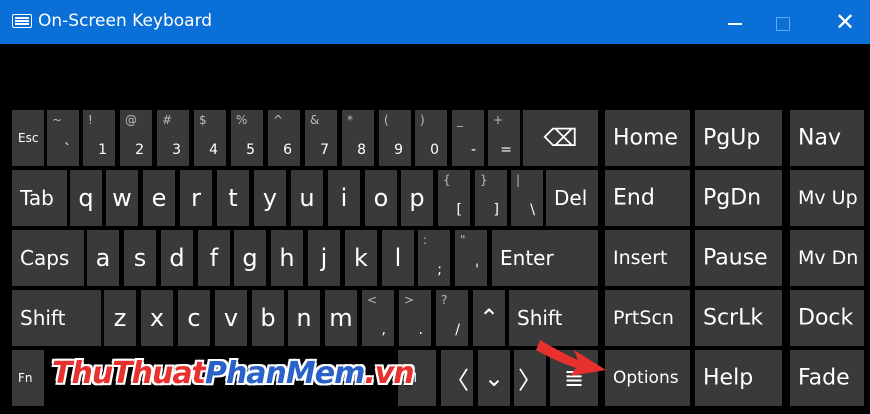 This screenshot has height=414, width=870. I want to click on key-j: j, so click(324, 258).